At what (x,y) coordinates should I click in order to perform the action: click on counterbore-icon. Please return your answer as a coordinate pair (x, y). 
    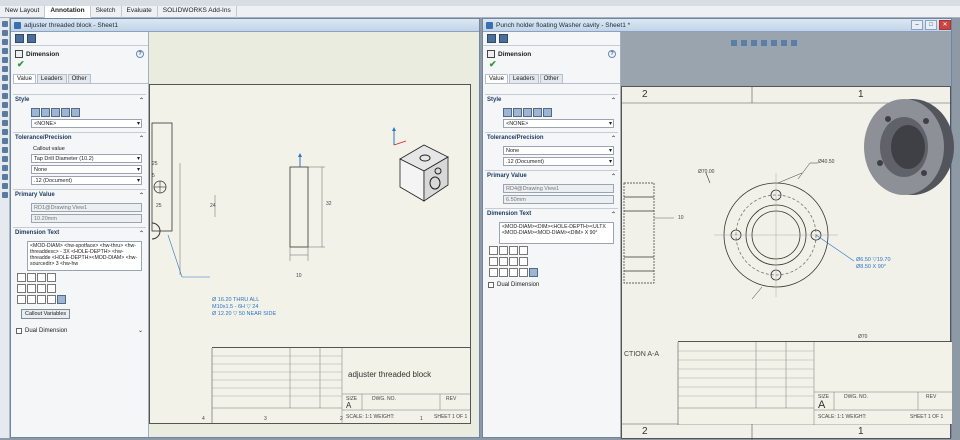
    Looking at the image, I should click on (31, 299).